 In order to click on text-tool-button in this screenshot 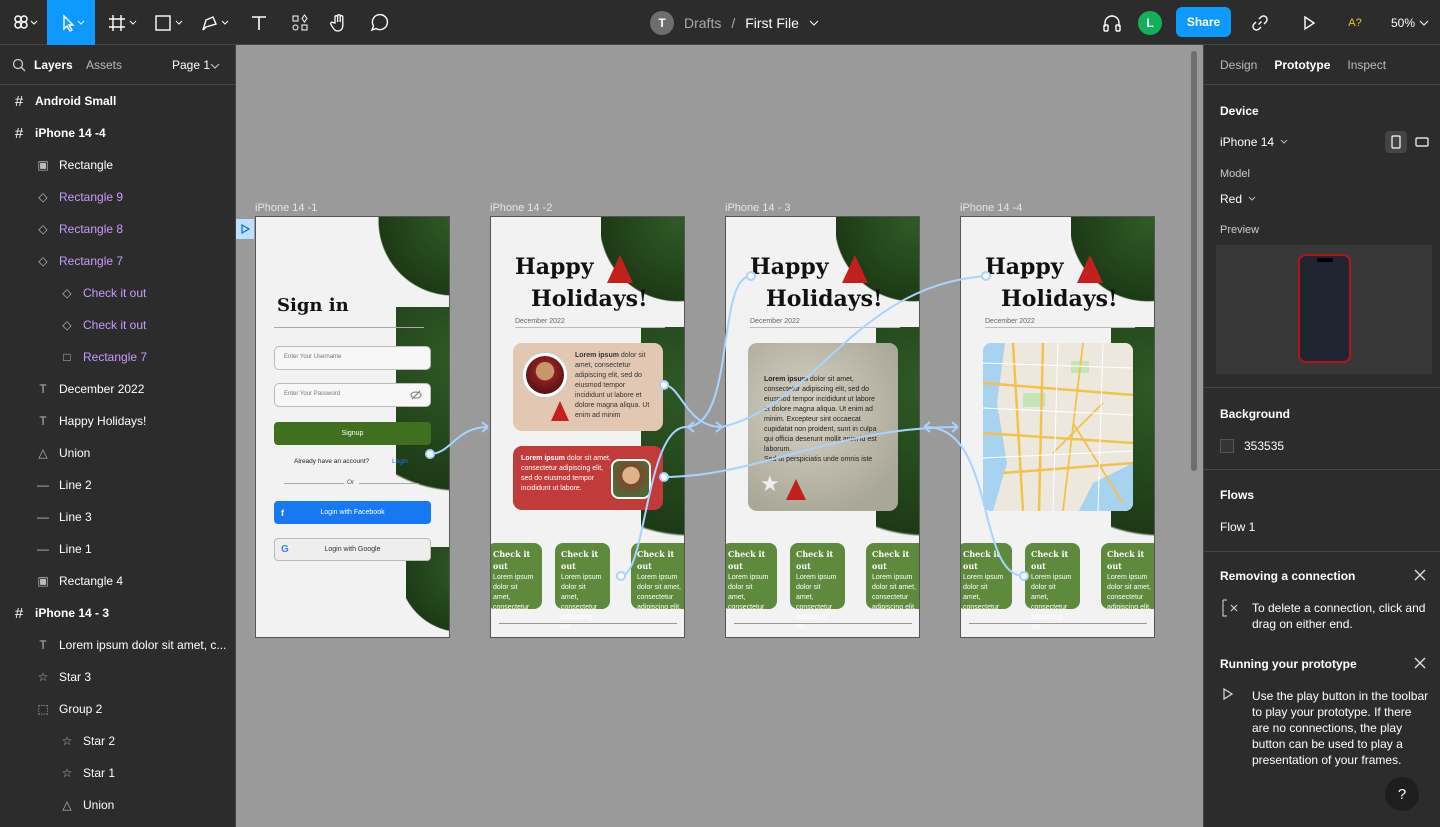, I will do `click(259, 22)`.